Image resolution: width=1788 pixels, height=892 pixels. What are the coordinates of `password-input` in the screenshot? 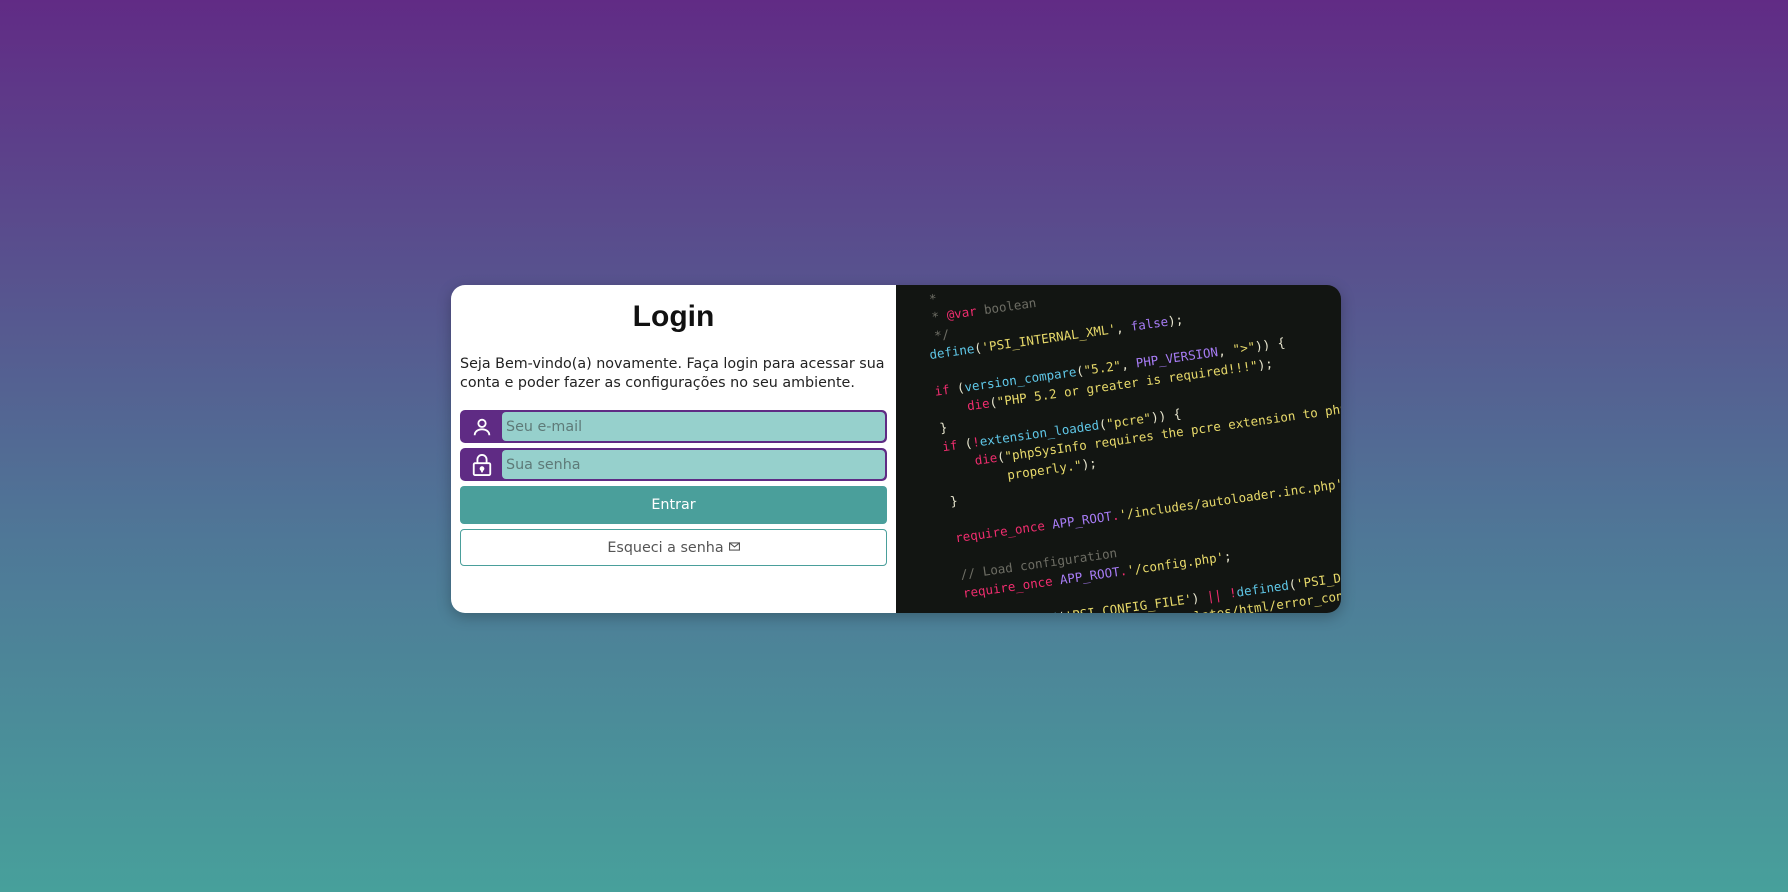 It's located at (693, 464).